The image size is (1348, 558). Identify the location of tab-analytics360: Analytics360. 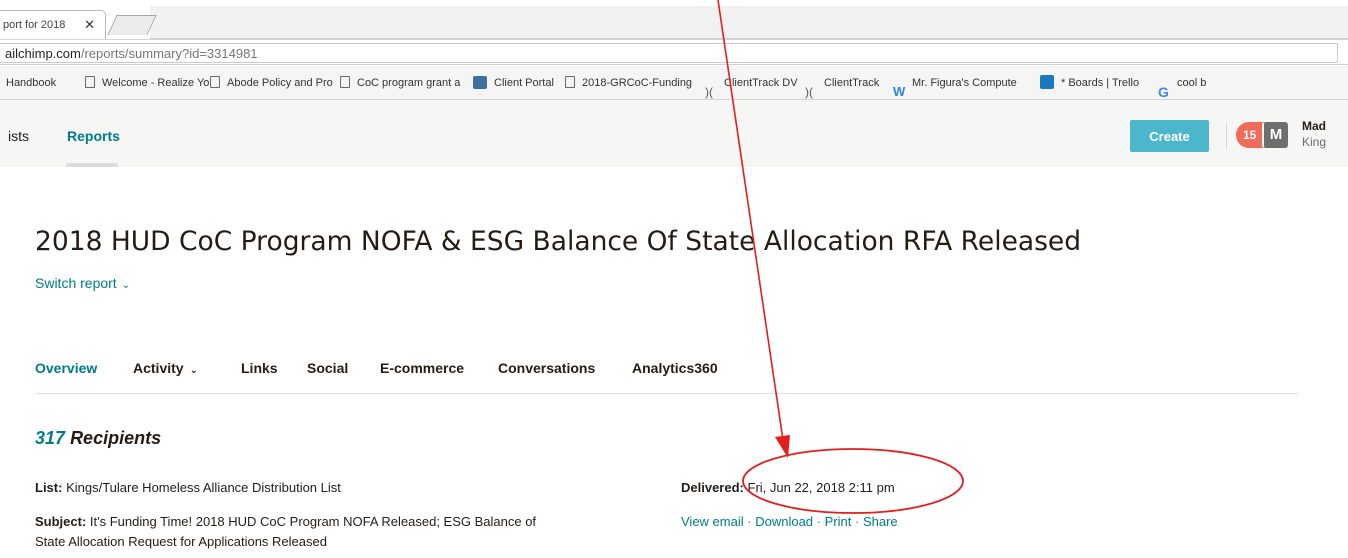
(675, 368).